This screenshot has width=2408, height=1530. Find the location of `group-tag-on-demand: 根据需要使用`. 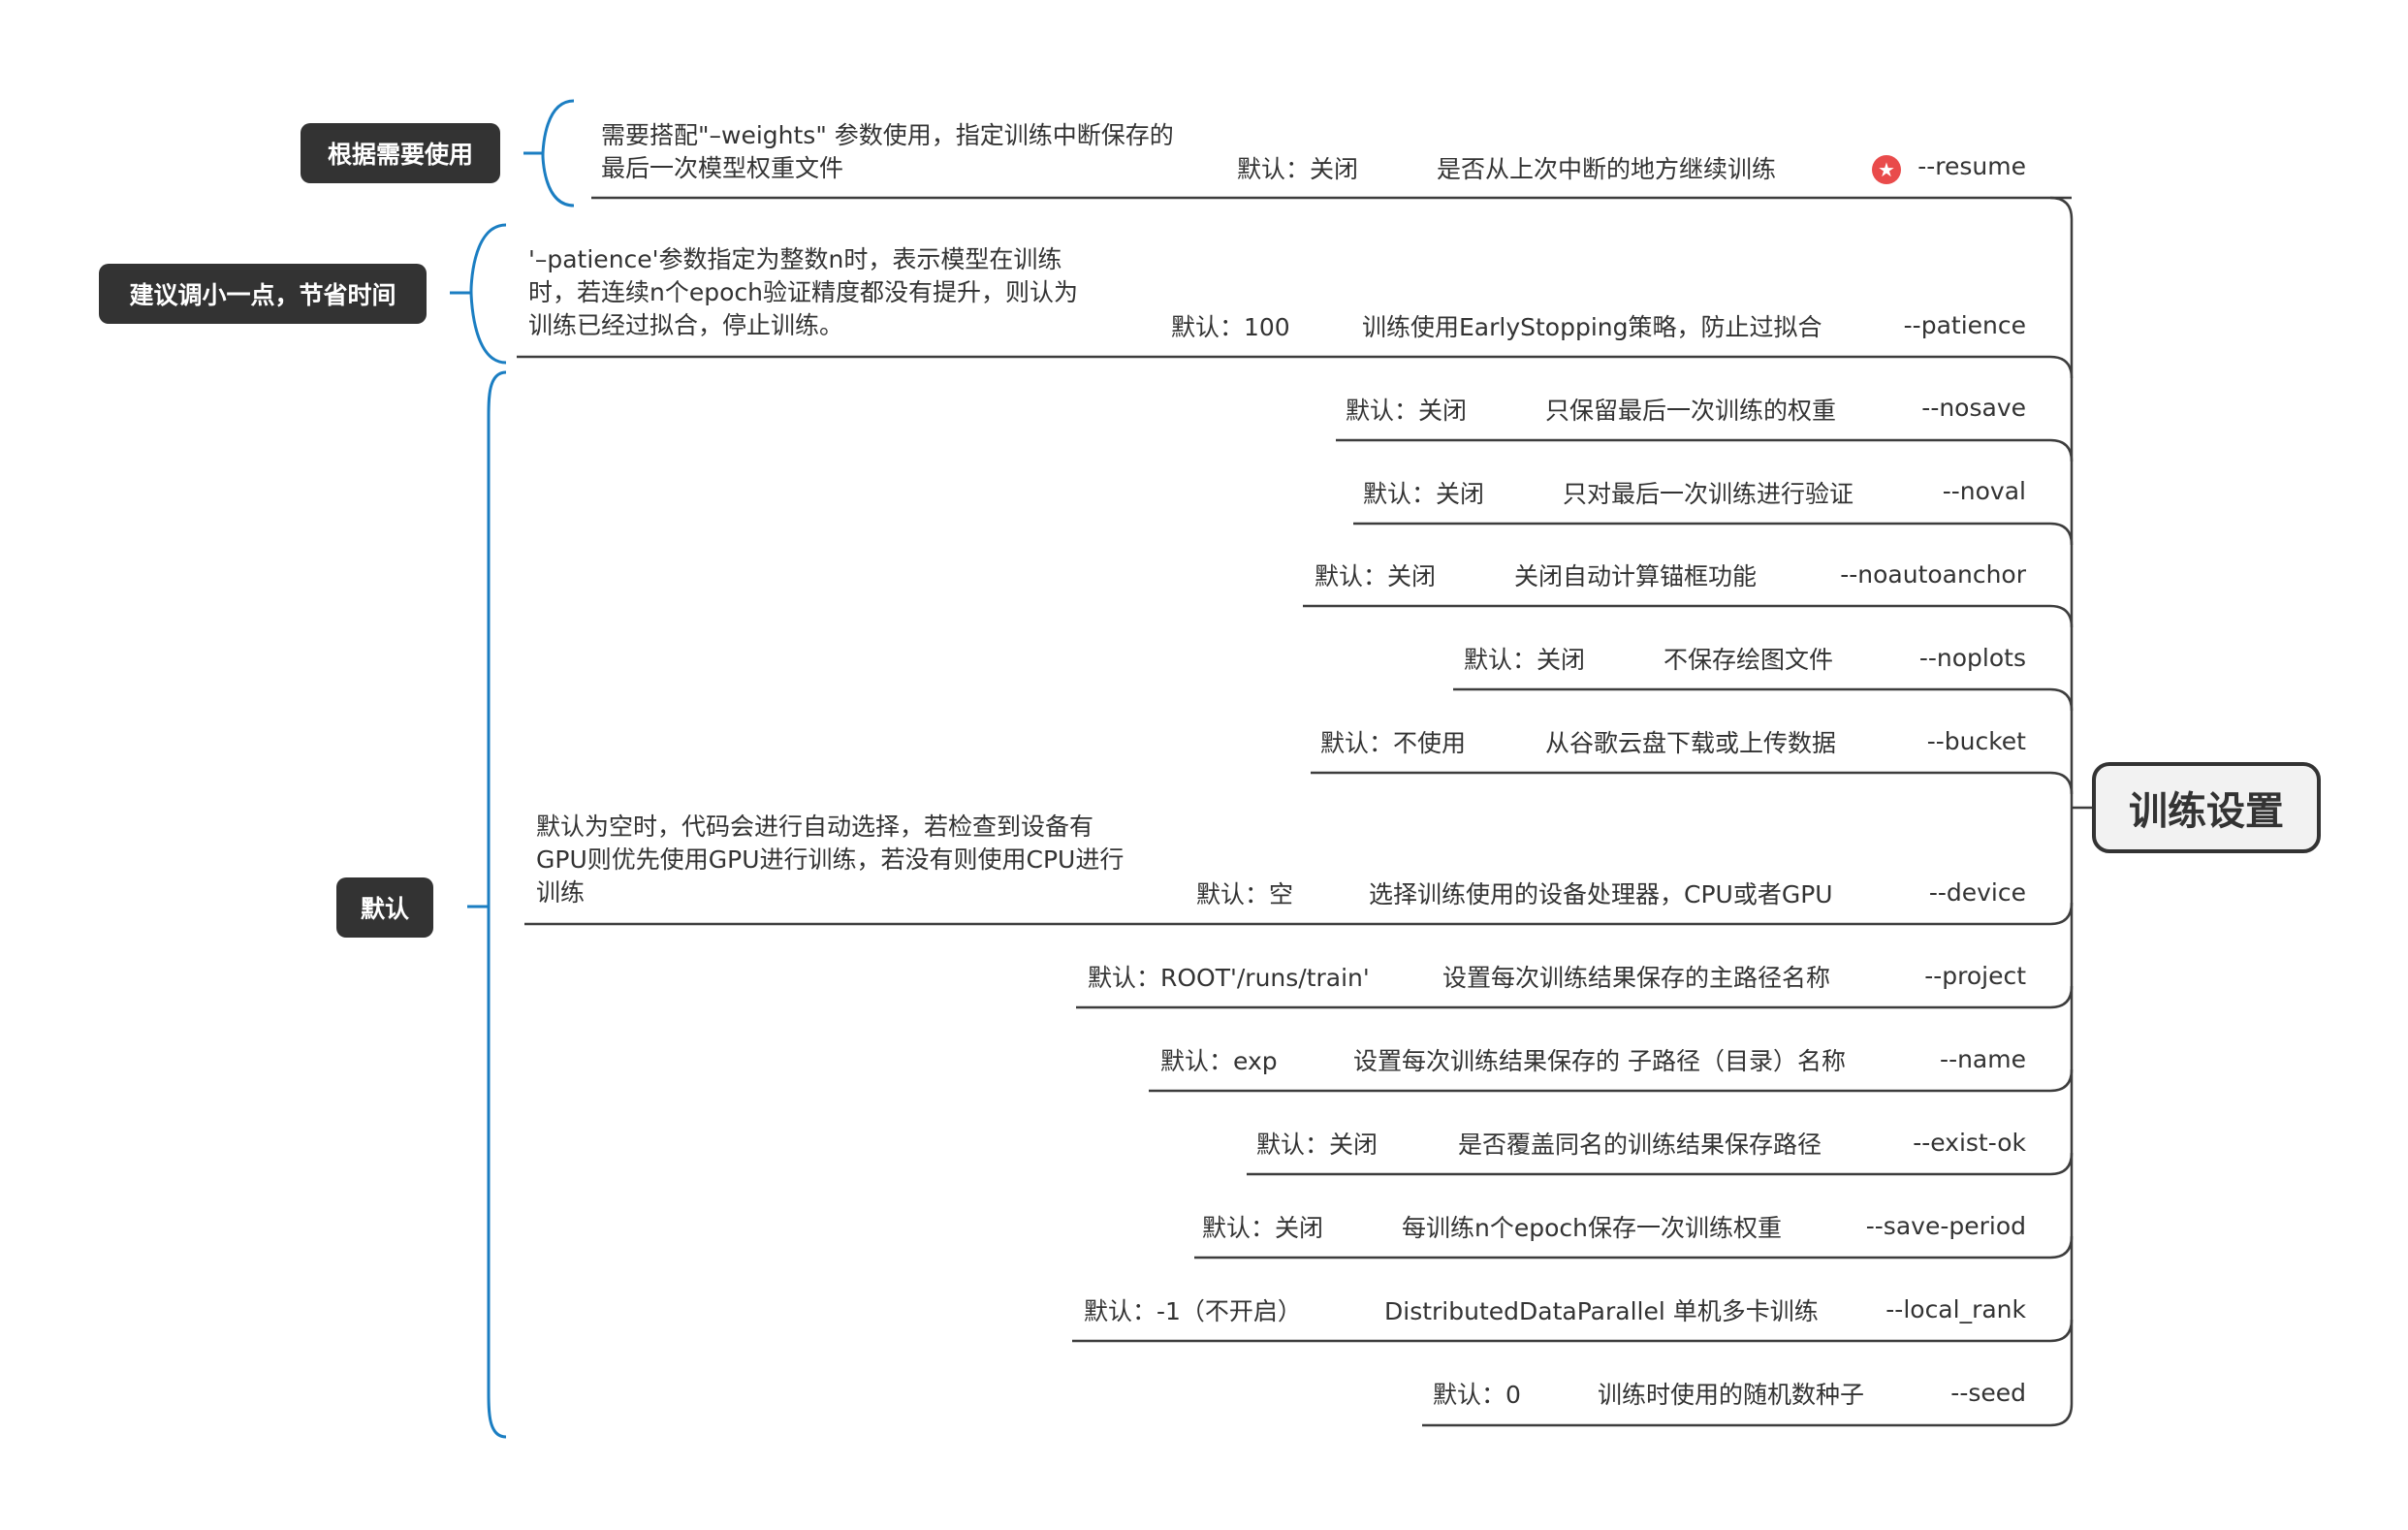

group-tag-on-demand: 根据需要使用 is located at coordinates (400, 153).